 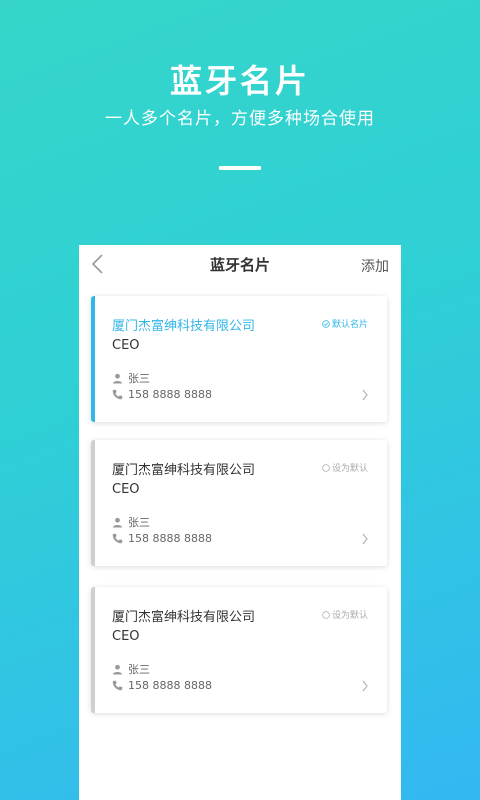 What do you see at coordinates (375, 266) in the screenshot?
I see `add-button: 添加` at bounding box center [375, 266].